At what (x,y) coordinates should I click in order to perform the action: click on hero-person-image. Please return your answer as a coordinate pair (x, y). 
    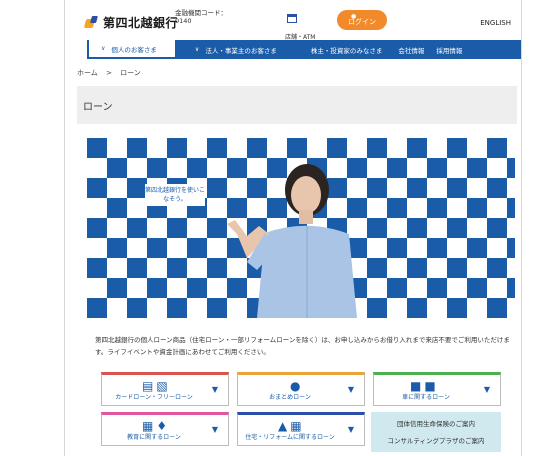
    Looking at the image, I should click on (292, 241).